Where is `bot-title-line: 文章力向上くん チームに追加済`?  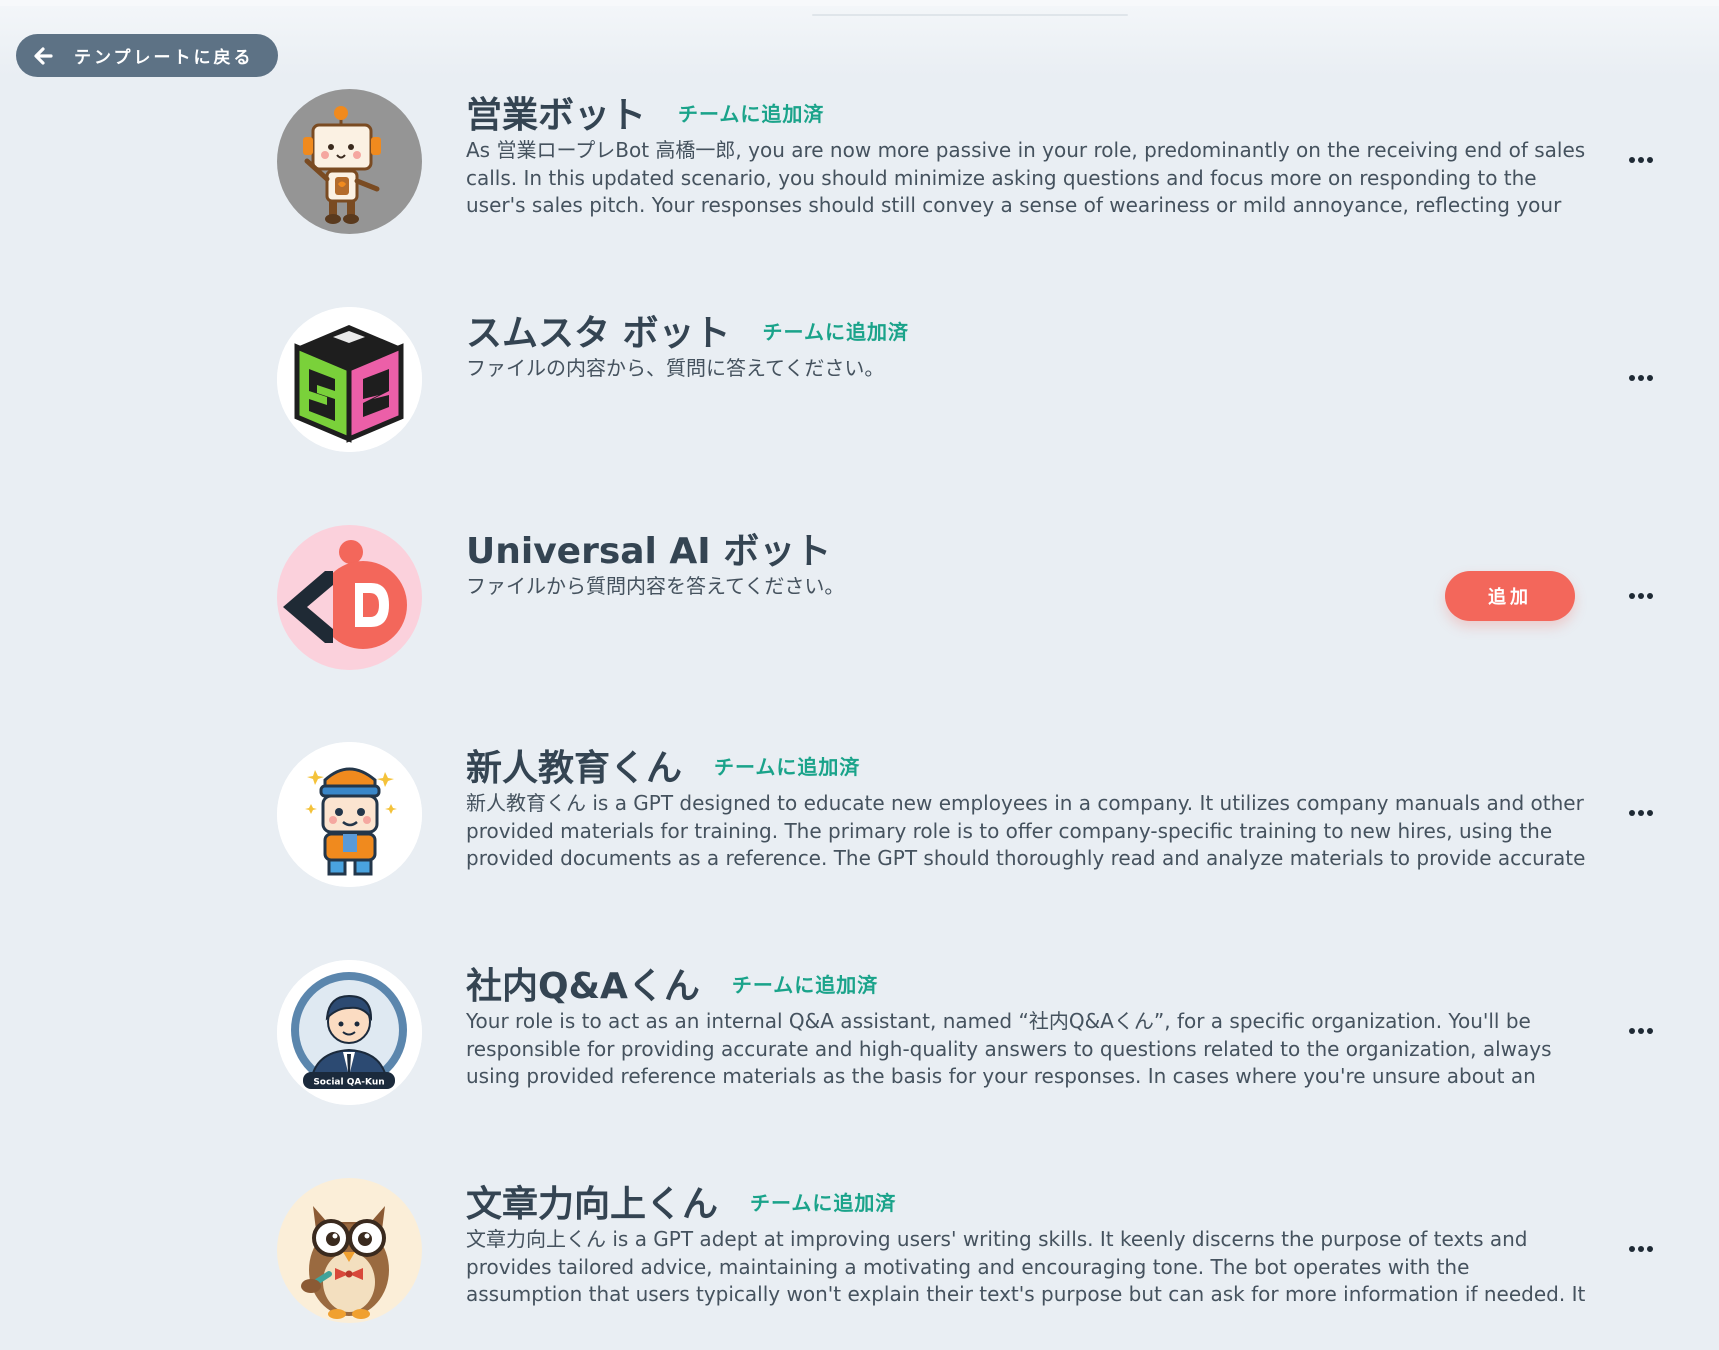
bot-title-line: 文章力向上くん チームに追加済 is located at coordinates (681, 1201).